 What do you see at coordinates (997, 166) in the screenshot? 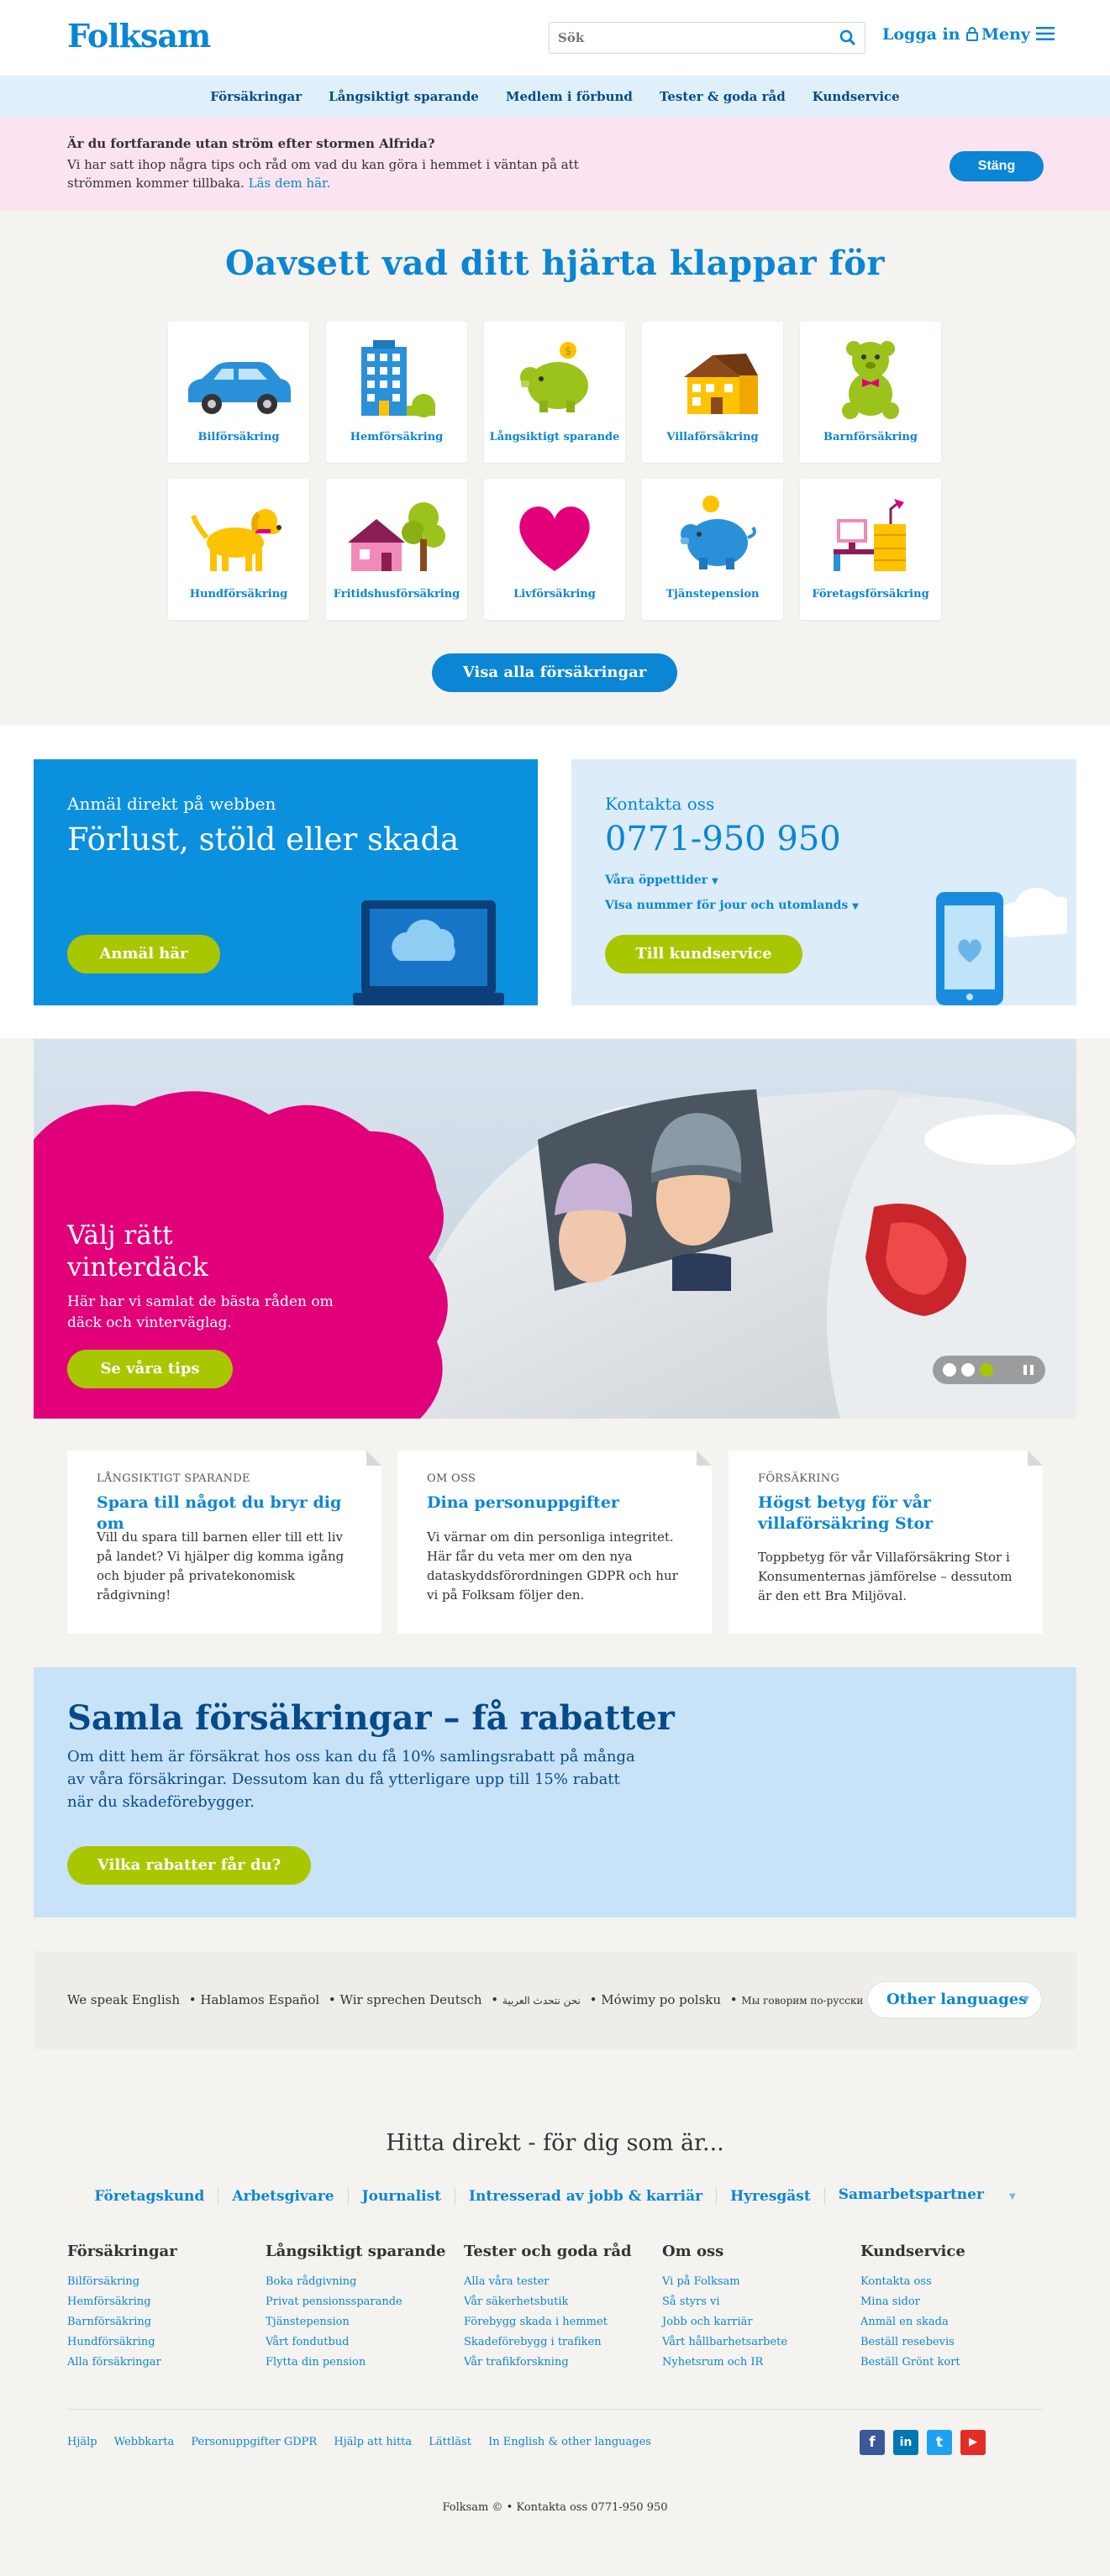
I see `close-alert-button: Stäng` at bounding box center [997, 166].